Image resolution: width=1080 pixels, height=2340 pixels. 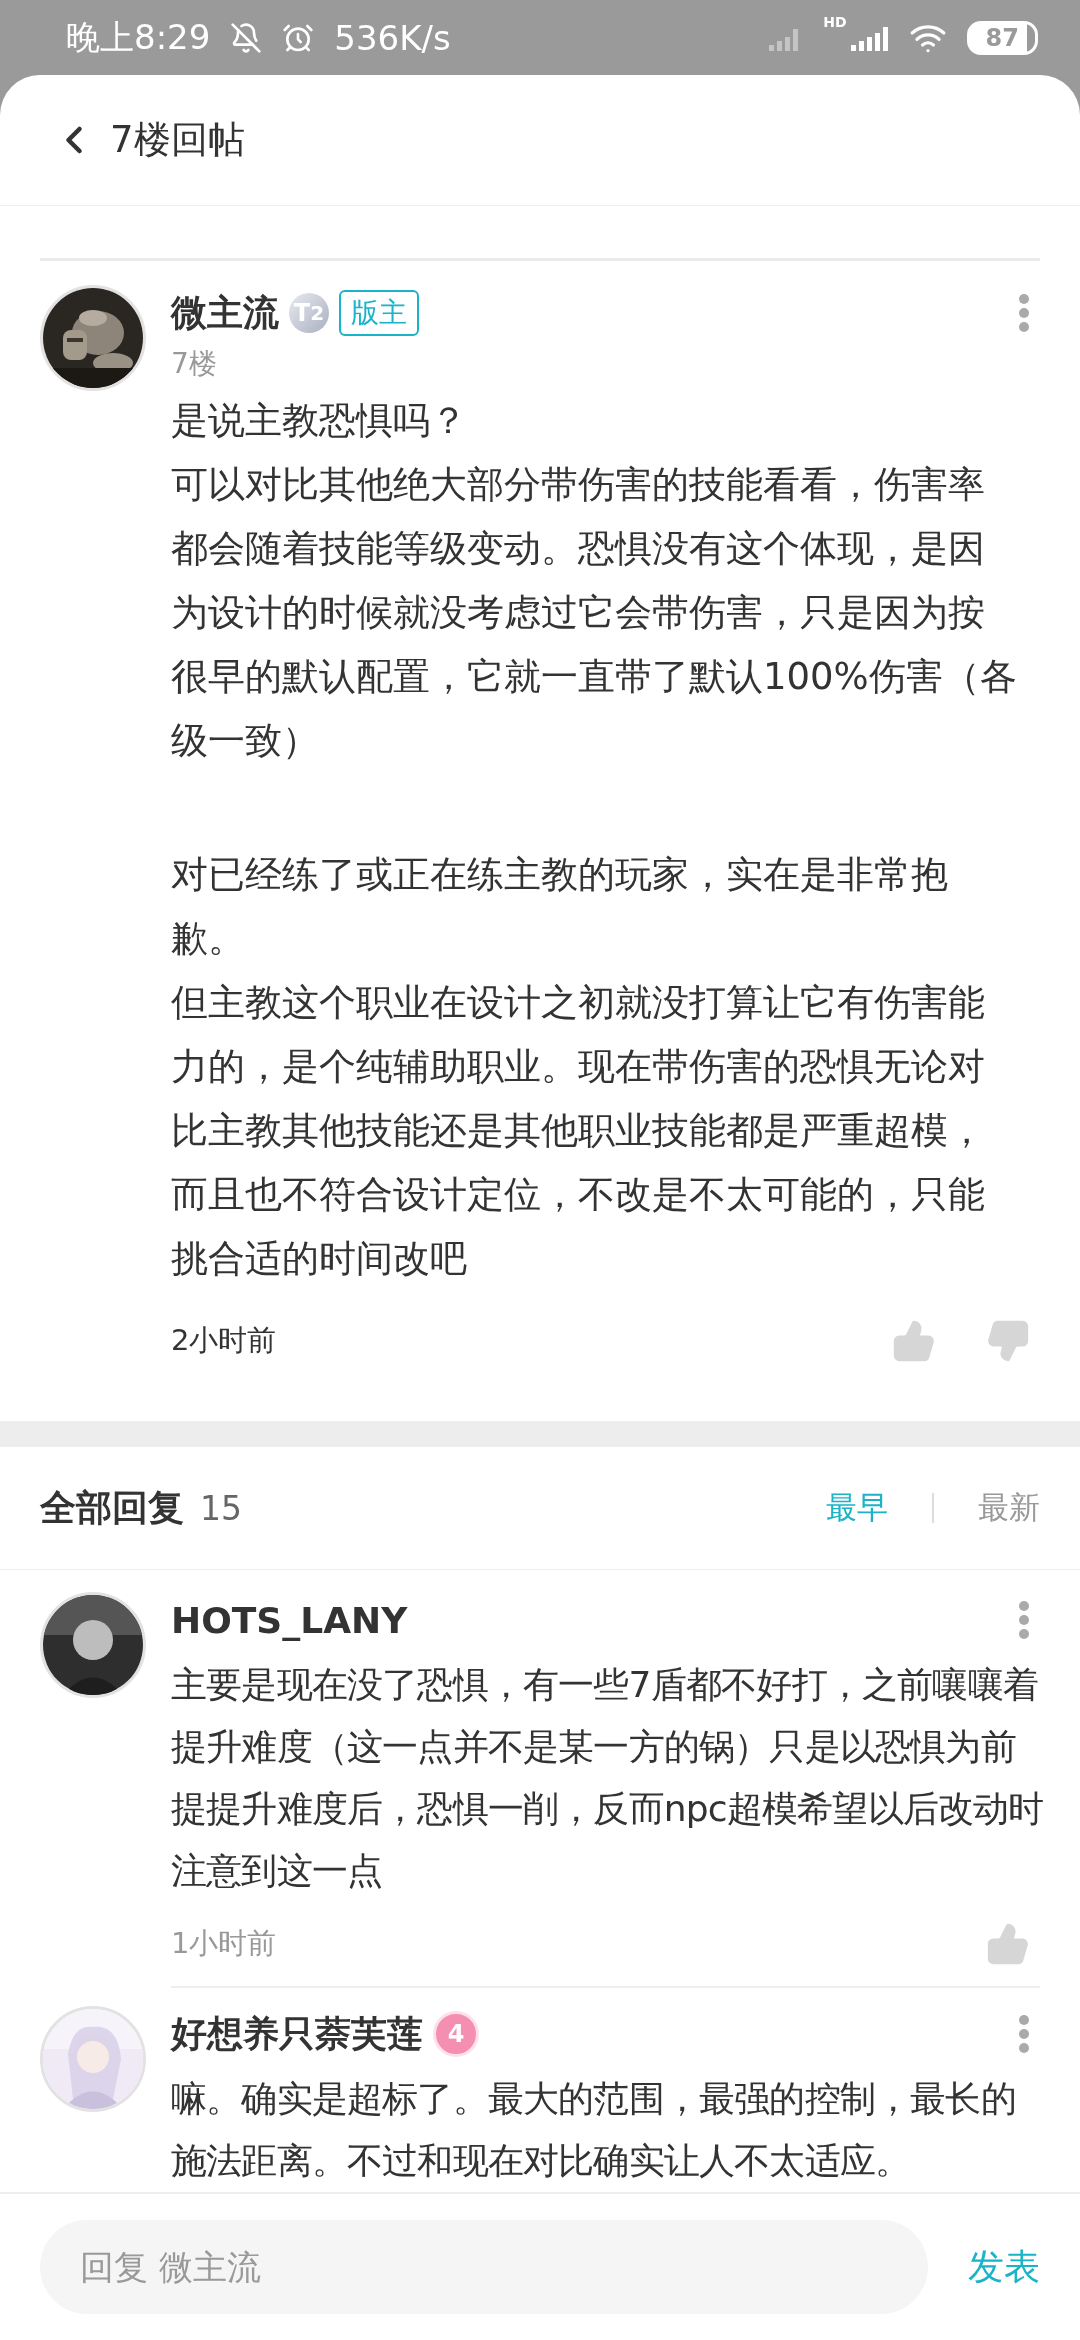 What do you see at coordinates (484, 2267) in the screenshot?
I see `reply-input: 回复 微主流` at bounding box center [484, 2267].